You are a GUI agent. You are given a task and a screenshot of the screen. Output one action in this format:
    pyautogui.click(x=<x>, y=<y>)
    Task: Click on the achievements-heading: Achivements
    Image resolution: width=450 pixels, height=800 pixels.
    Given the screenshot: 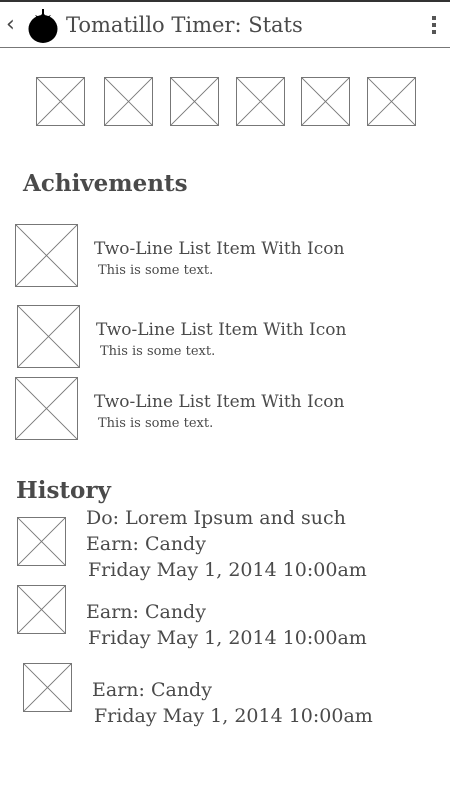 What is the action you would take?
    pyautogui.click(x=105, y=183)
    